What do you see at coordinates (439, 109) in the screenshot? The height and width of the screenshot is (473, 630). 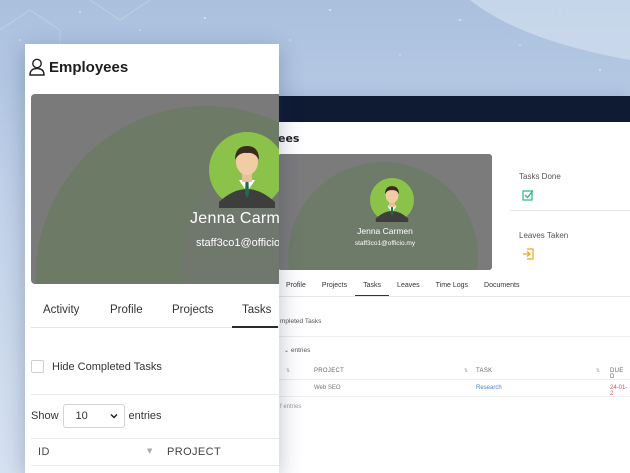 I see `top-navbar` at bounding box center [439, 109].